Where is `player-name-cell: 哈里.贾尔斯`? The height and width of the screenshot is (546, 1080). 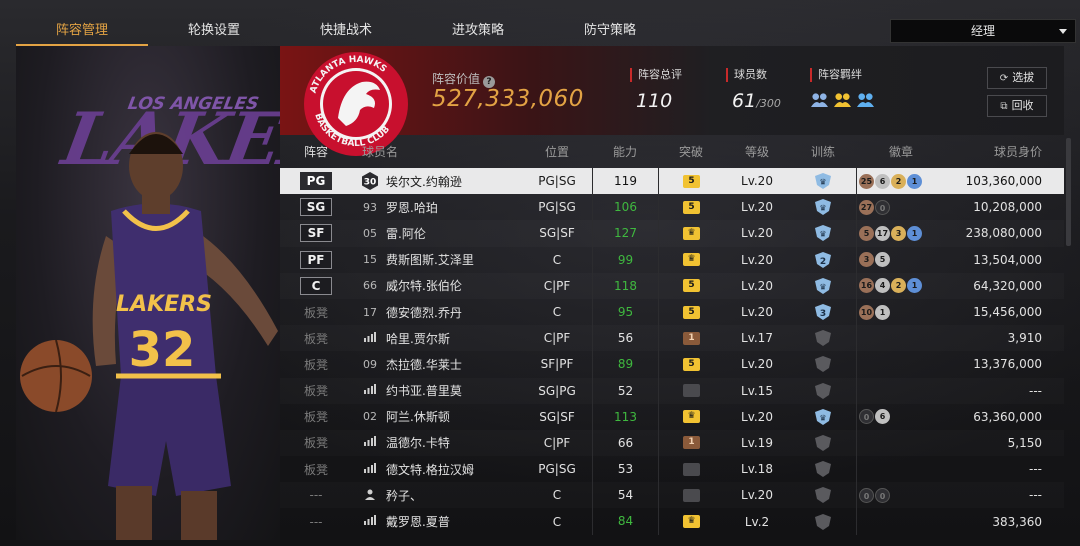 player-name-cell: 哈里.贾尔斯 is located at coordinates (437, 338).